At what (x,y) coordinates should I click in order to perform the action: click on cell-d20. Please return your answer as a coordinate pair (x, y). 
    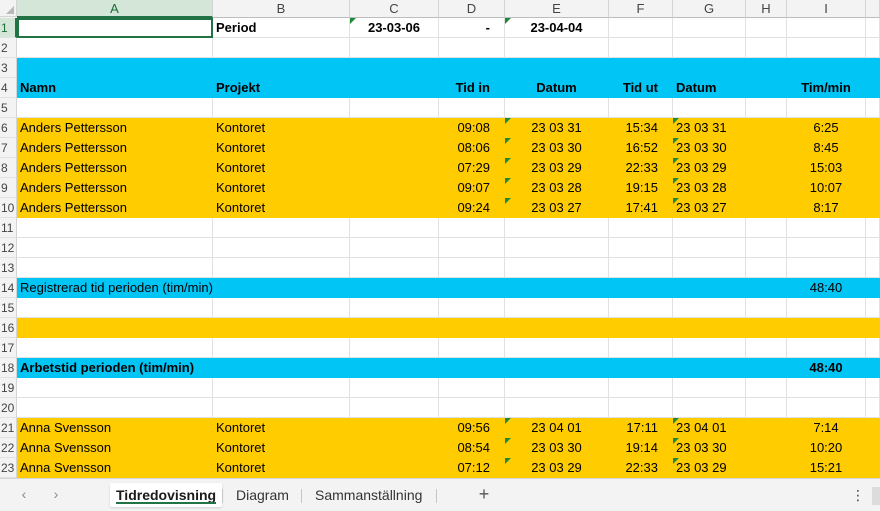
    Looking at the image, I should click on (472, 408).